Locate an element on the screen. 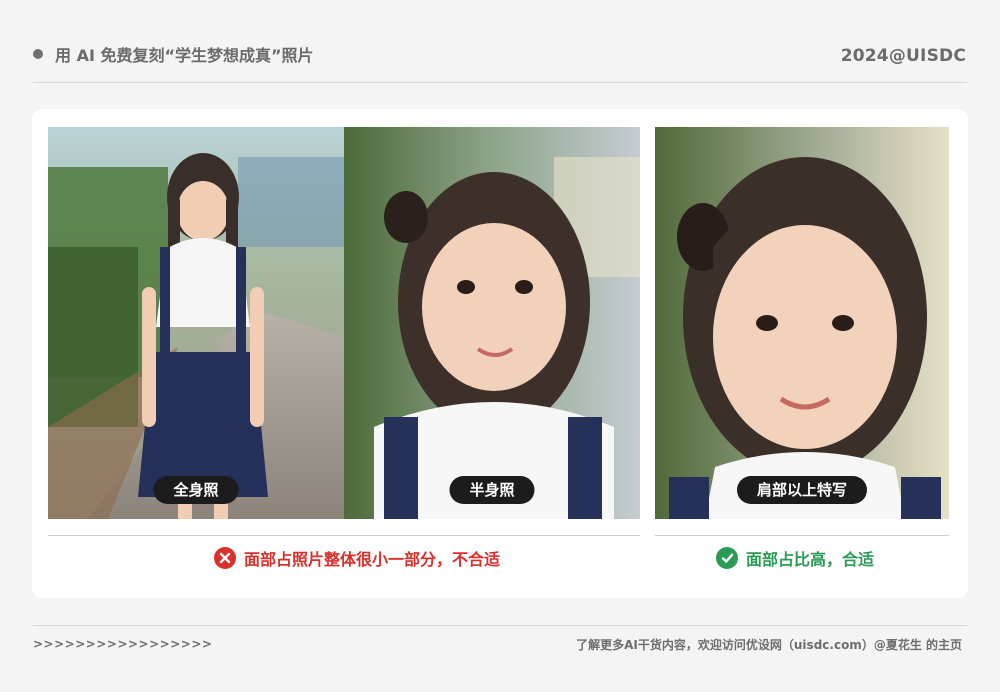  check-icon is located at coordinates (727, 558).